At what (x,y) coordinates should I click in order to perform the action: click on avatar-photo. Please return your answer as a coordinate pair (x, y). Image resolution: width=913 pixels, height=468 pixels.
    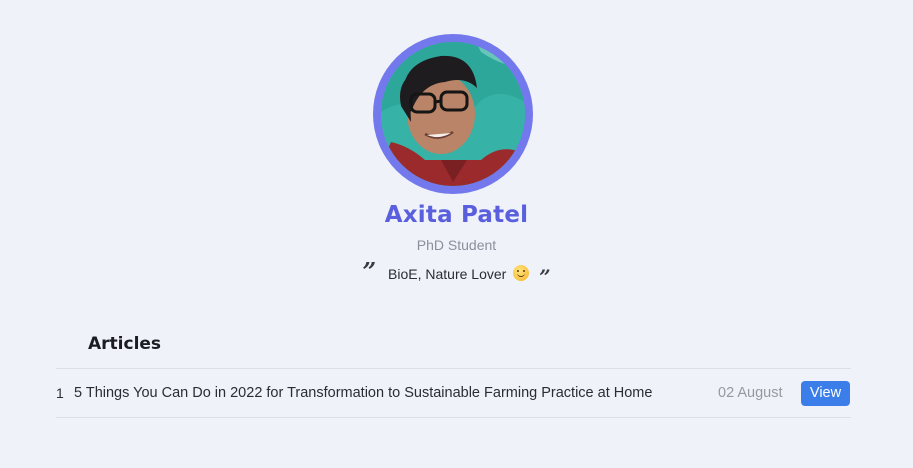
    Looking at the image, I should click on (453, 114).